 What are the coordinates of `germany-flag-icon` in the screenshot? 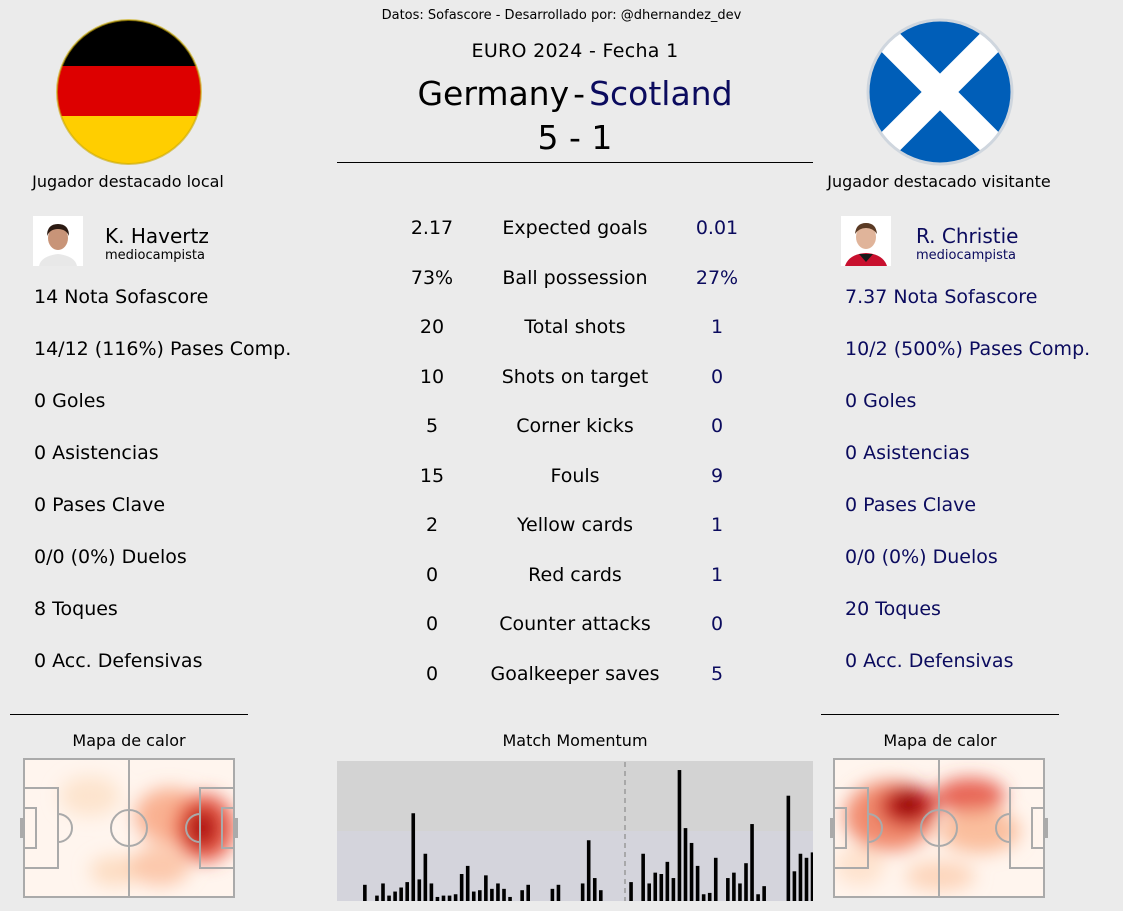 It's located at (129, 92).